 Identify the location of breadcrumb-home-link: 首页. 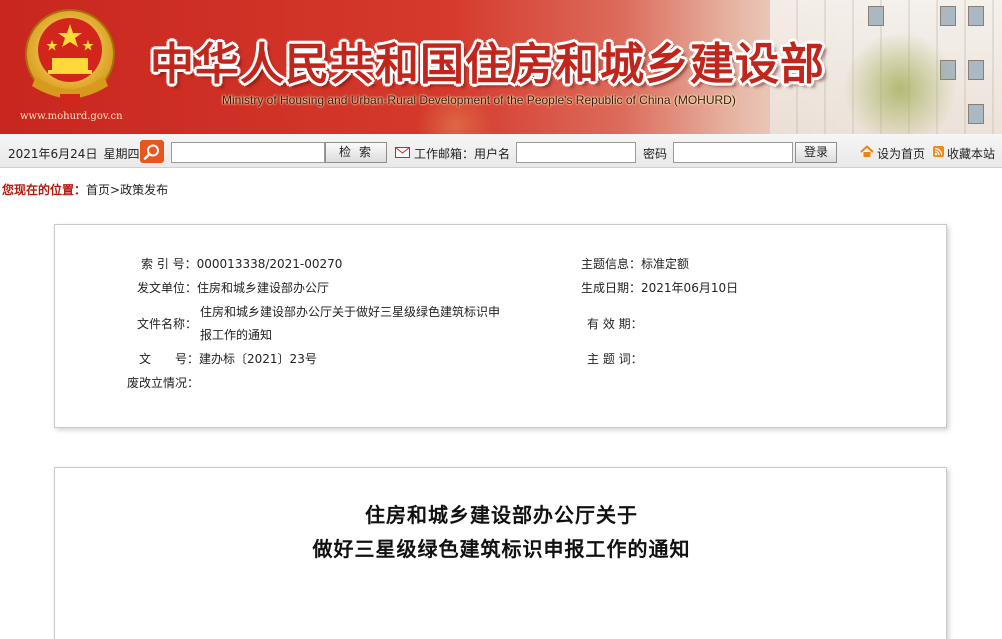
(98, 190).